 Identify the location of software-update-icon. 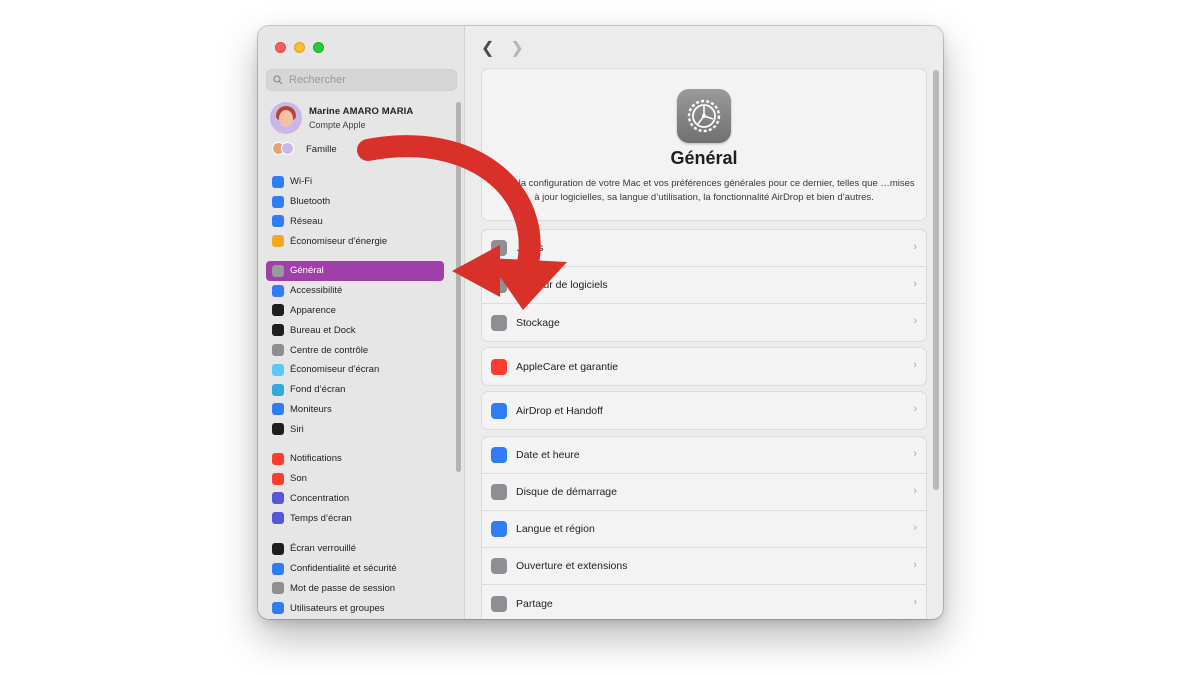
(499, 285).